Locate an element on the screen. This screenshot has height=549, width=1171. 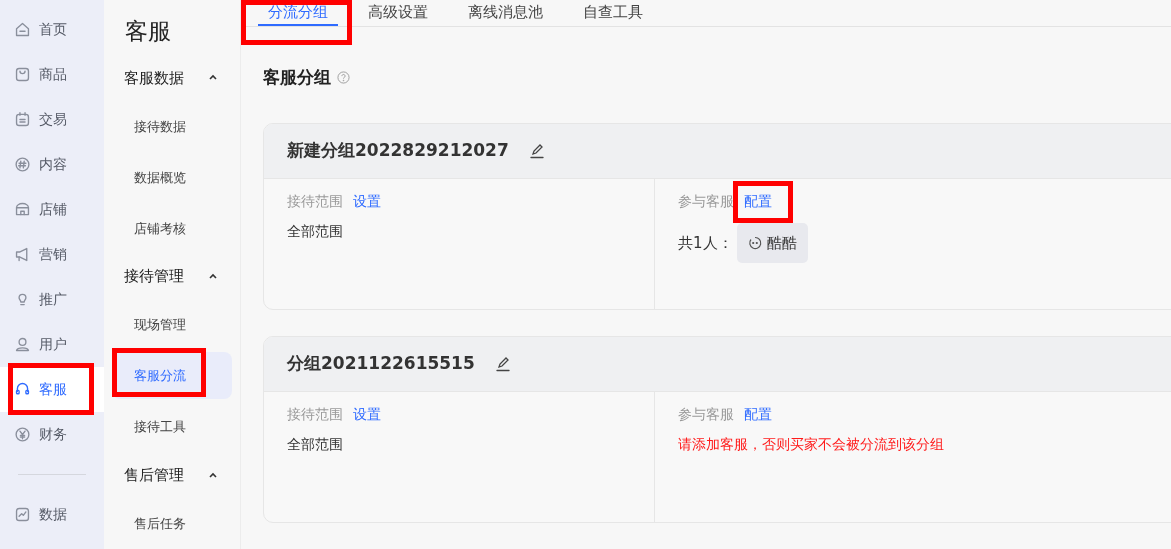
tab: 自查工具 is located at coordinates (613, 13).